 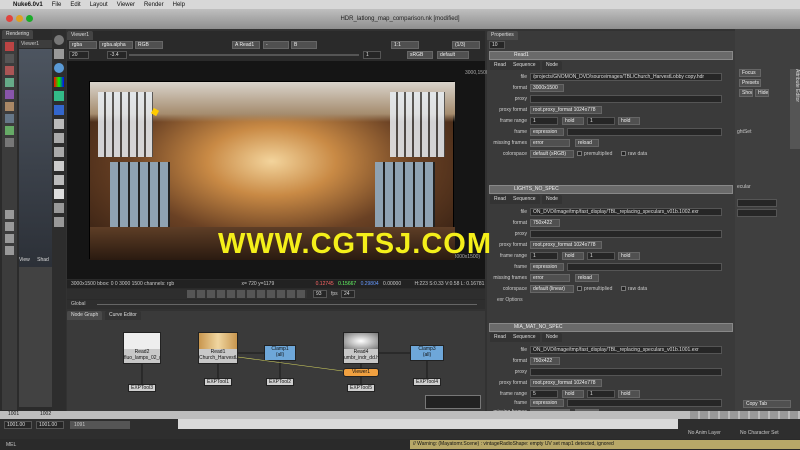 I want to click on frame-field: 1, so click(x=372, y=55).